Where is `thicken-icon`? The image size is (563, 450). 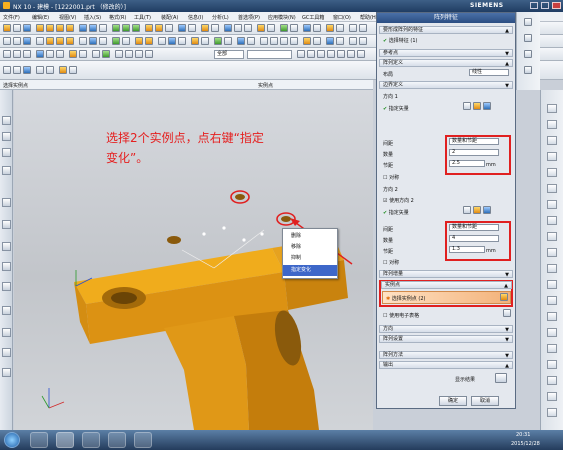 thicken-icon is located at coordinates (294, 28).